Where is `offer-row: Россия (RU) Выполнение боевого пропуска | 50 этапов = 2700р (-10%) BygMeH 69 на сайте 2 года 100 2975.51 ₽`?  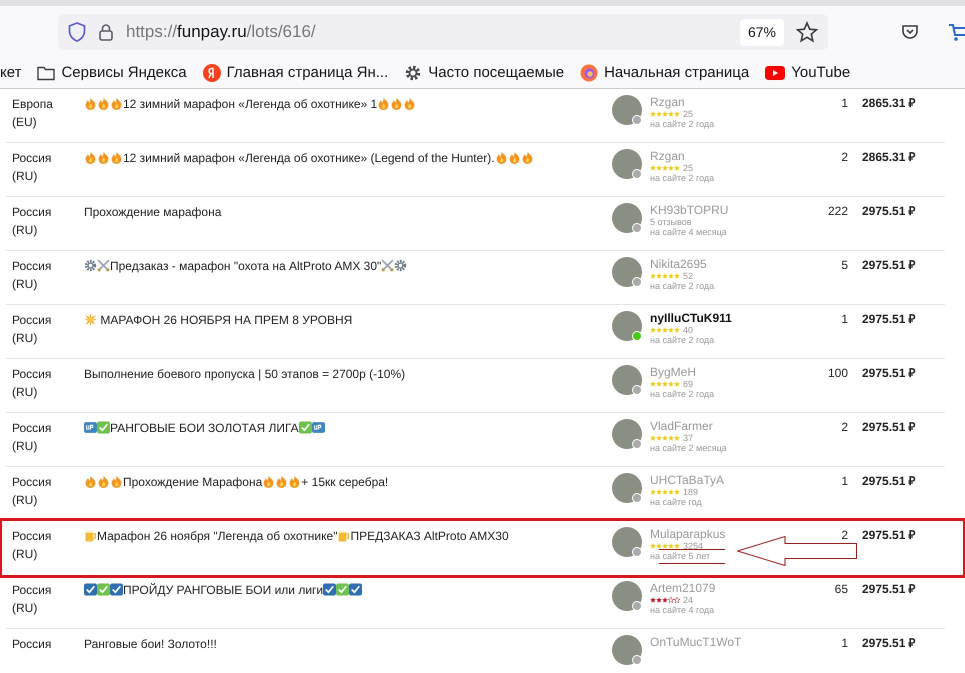 offer-row: Россия (RU) Выполнение боевого пропуска | 50 этапов = 2700р (-10%) BygMeH 69 на сайте 2 года 100 2975.51 ₽ is located at coordinates (475, 386).